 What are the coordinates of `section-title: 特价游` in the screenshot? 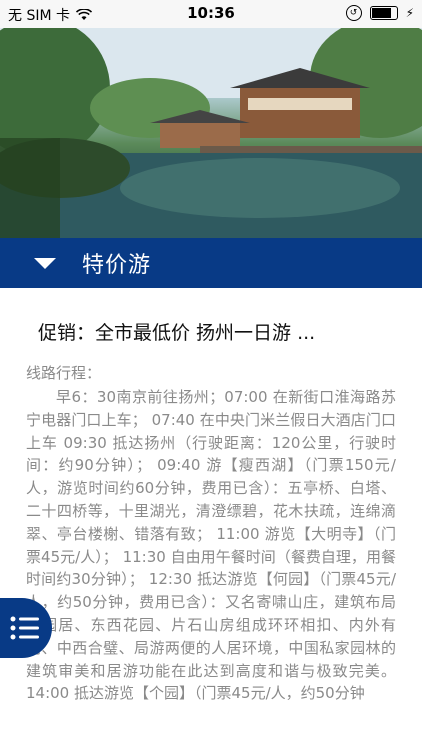 It's located at (117, 265).